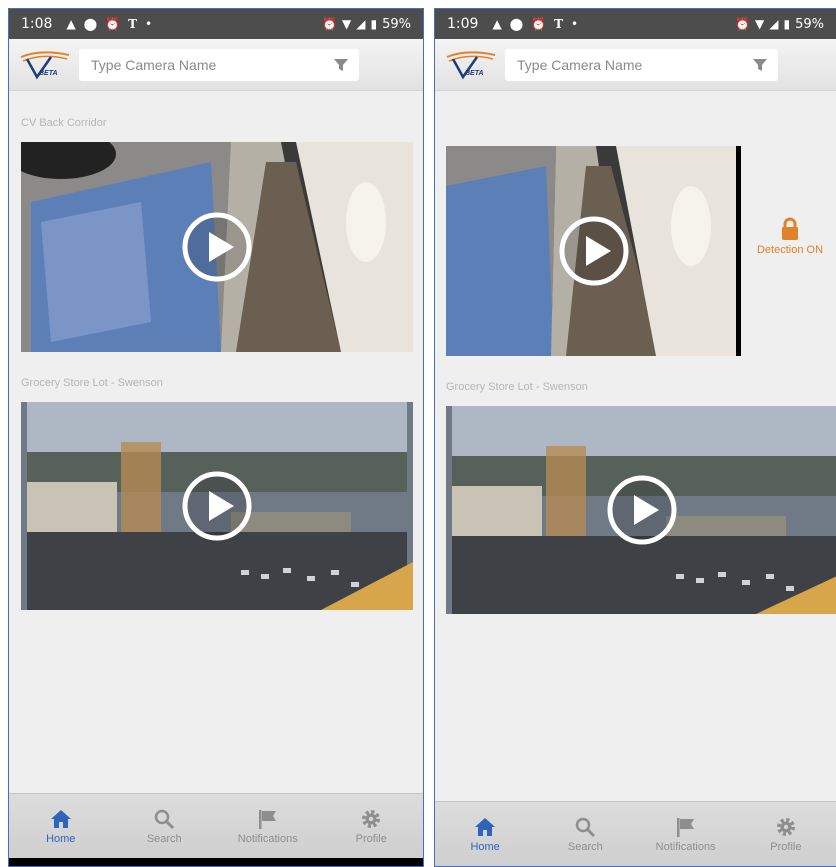  Describe the element at coordinates (463, 24) in the screenshot. I see `status-time: 1:09` at that location.